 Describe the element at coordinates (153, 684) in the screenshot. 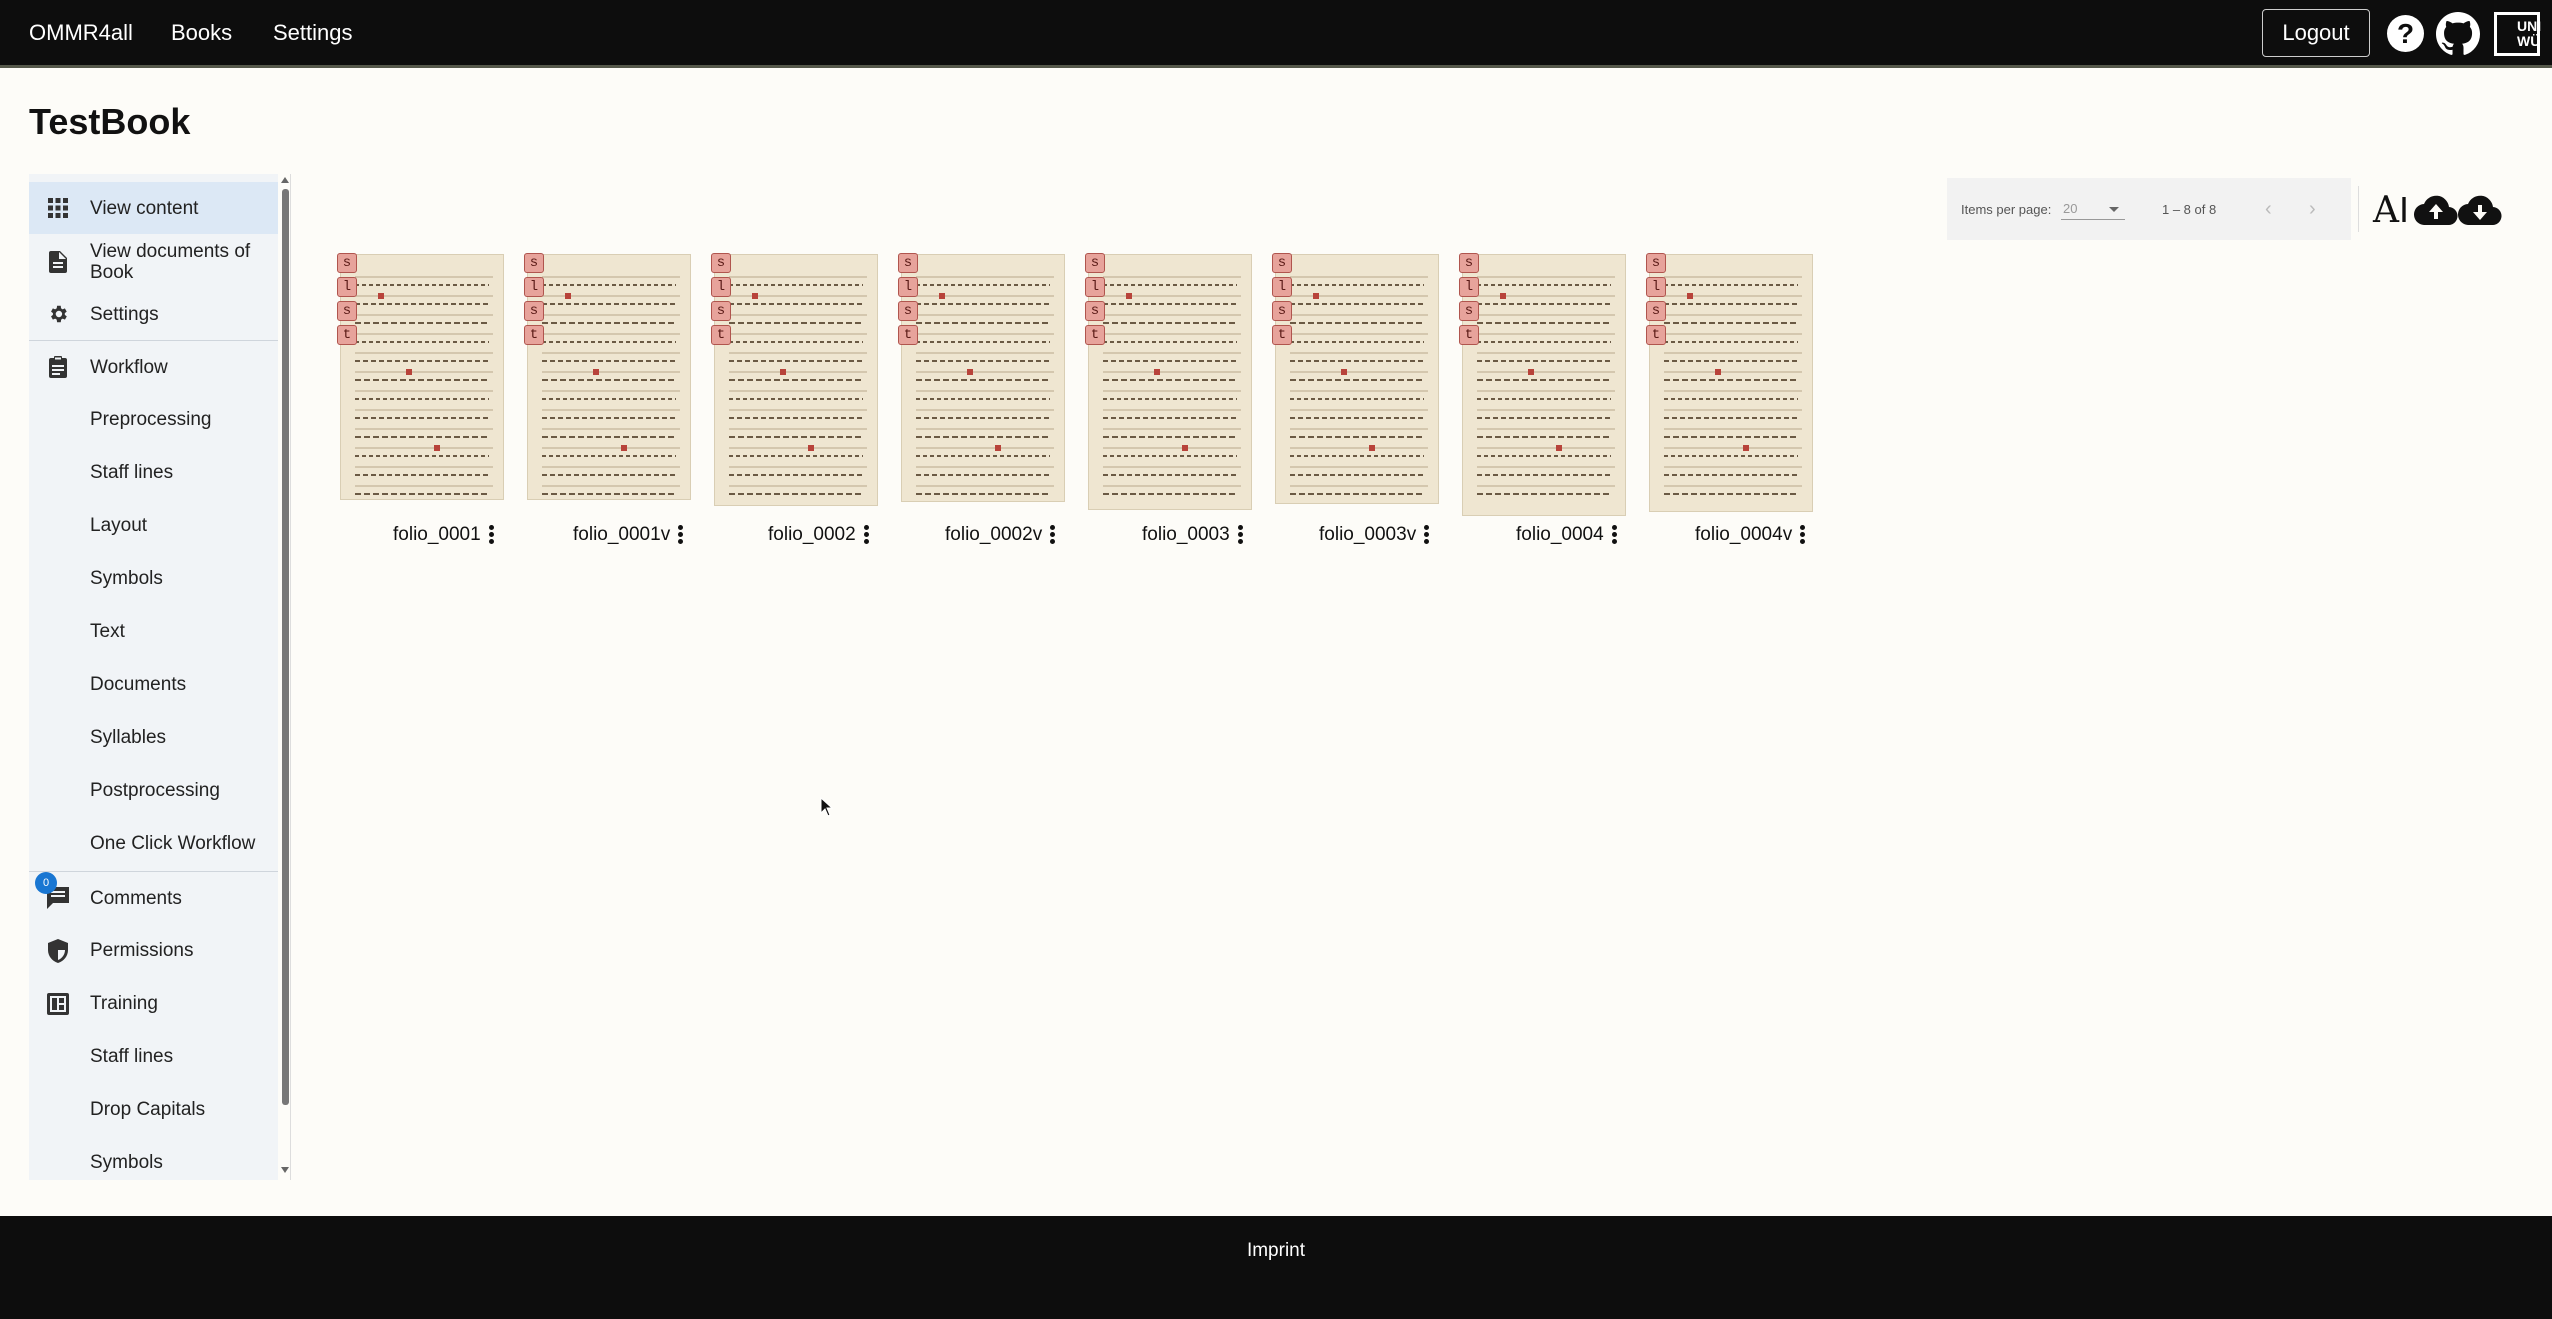

I see `sidebar-item-documents: Documents` at that location.